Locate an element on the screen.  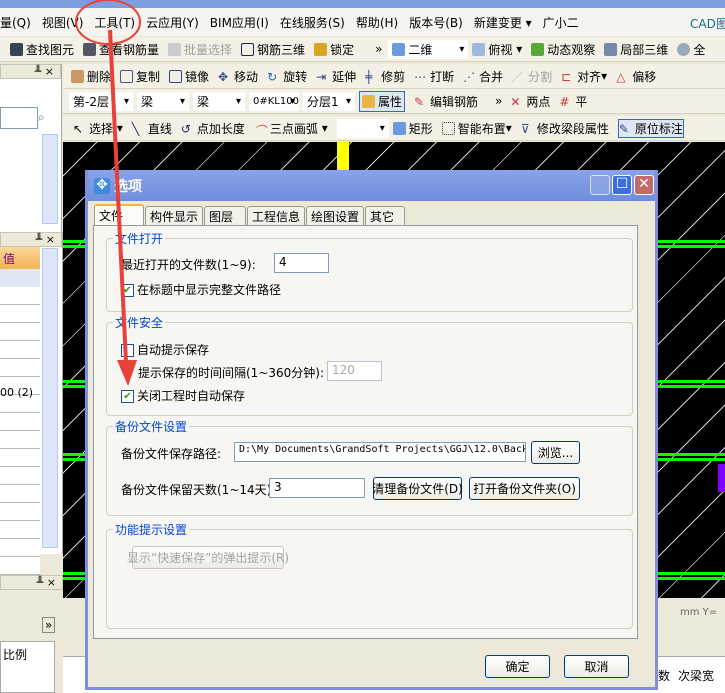
dialog-title-bar: ✥ 选项 ☐ ✕ is located at coordinates (371, 185).